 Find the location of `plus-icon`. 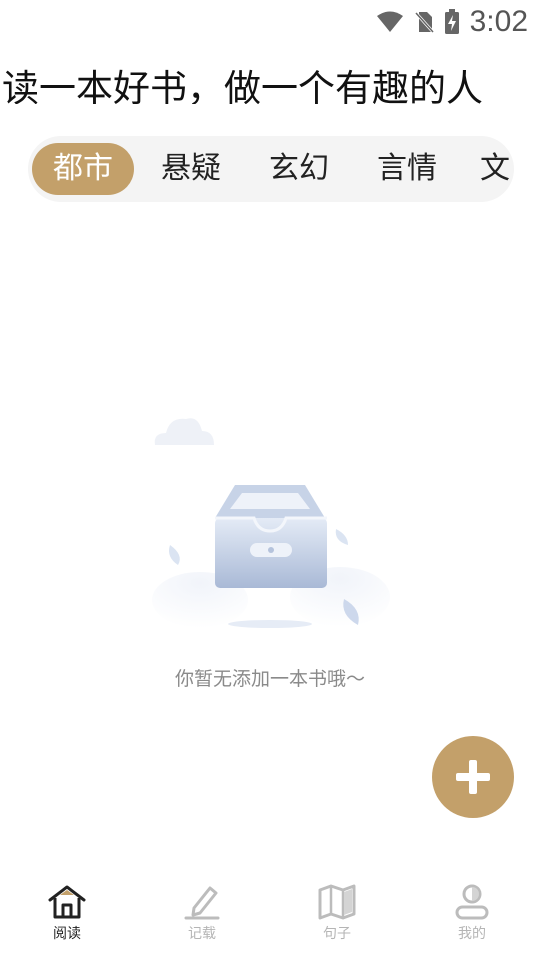

plus-icon is located at coordinates (473, 777).